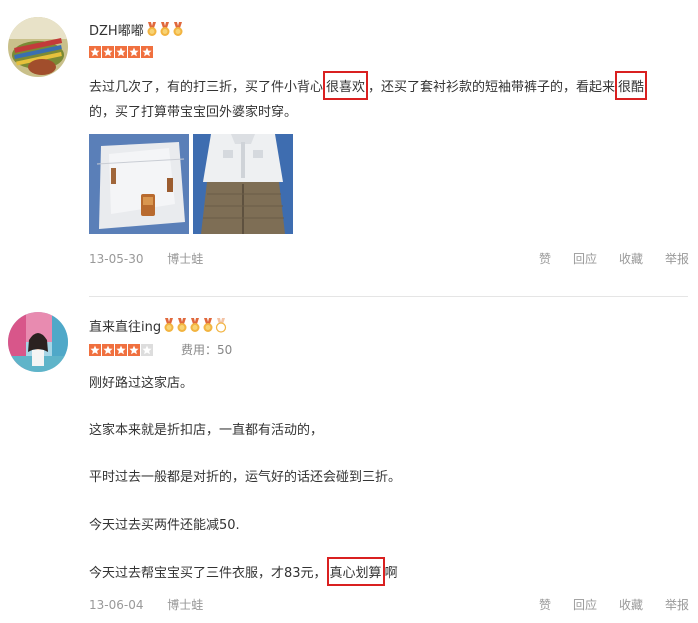 This screenshot has height=623, width=698. I want to click on username: DZH嘟嘟, so click(136, 29).